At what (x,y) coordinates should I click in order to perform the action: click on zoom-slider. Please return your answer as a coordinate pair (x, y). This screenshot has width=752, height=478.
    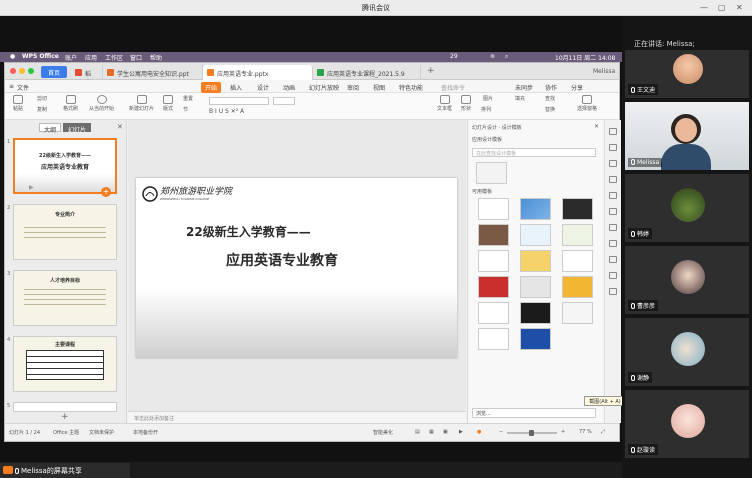
    Looking at the image, I should click on (532, 433).